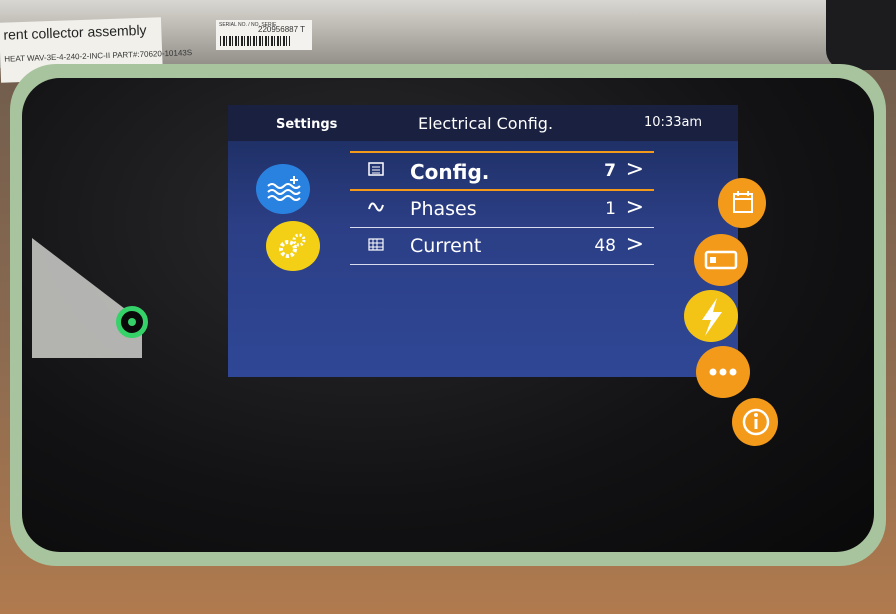 The image size is (896, 614). Describe the element at coordinates (502, 246) in the screenshot. I see `list-item-current: Current 48 >` at that location.